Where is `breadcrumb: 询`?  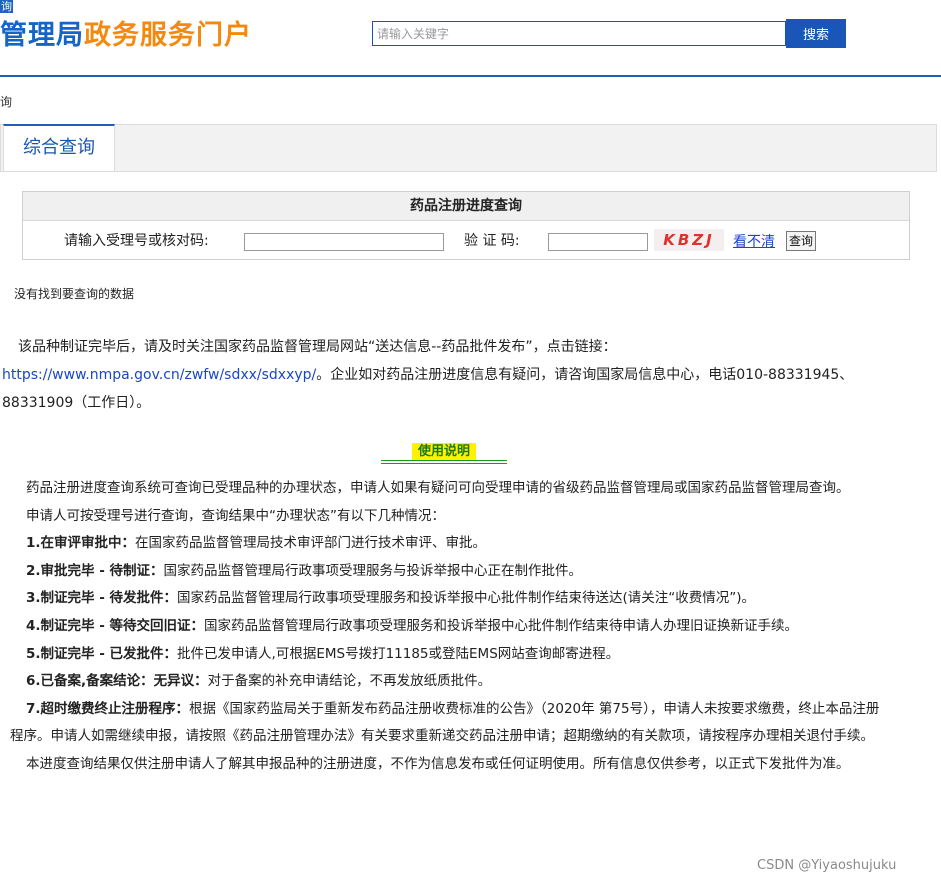
breadcrumb: 询 is located at coordinates (6, 102).